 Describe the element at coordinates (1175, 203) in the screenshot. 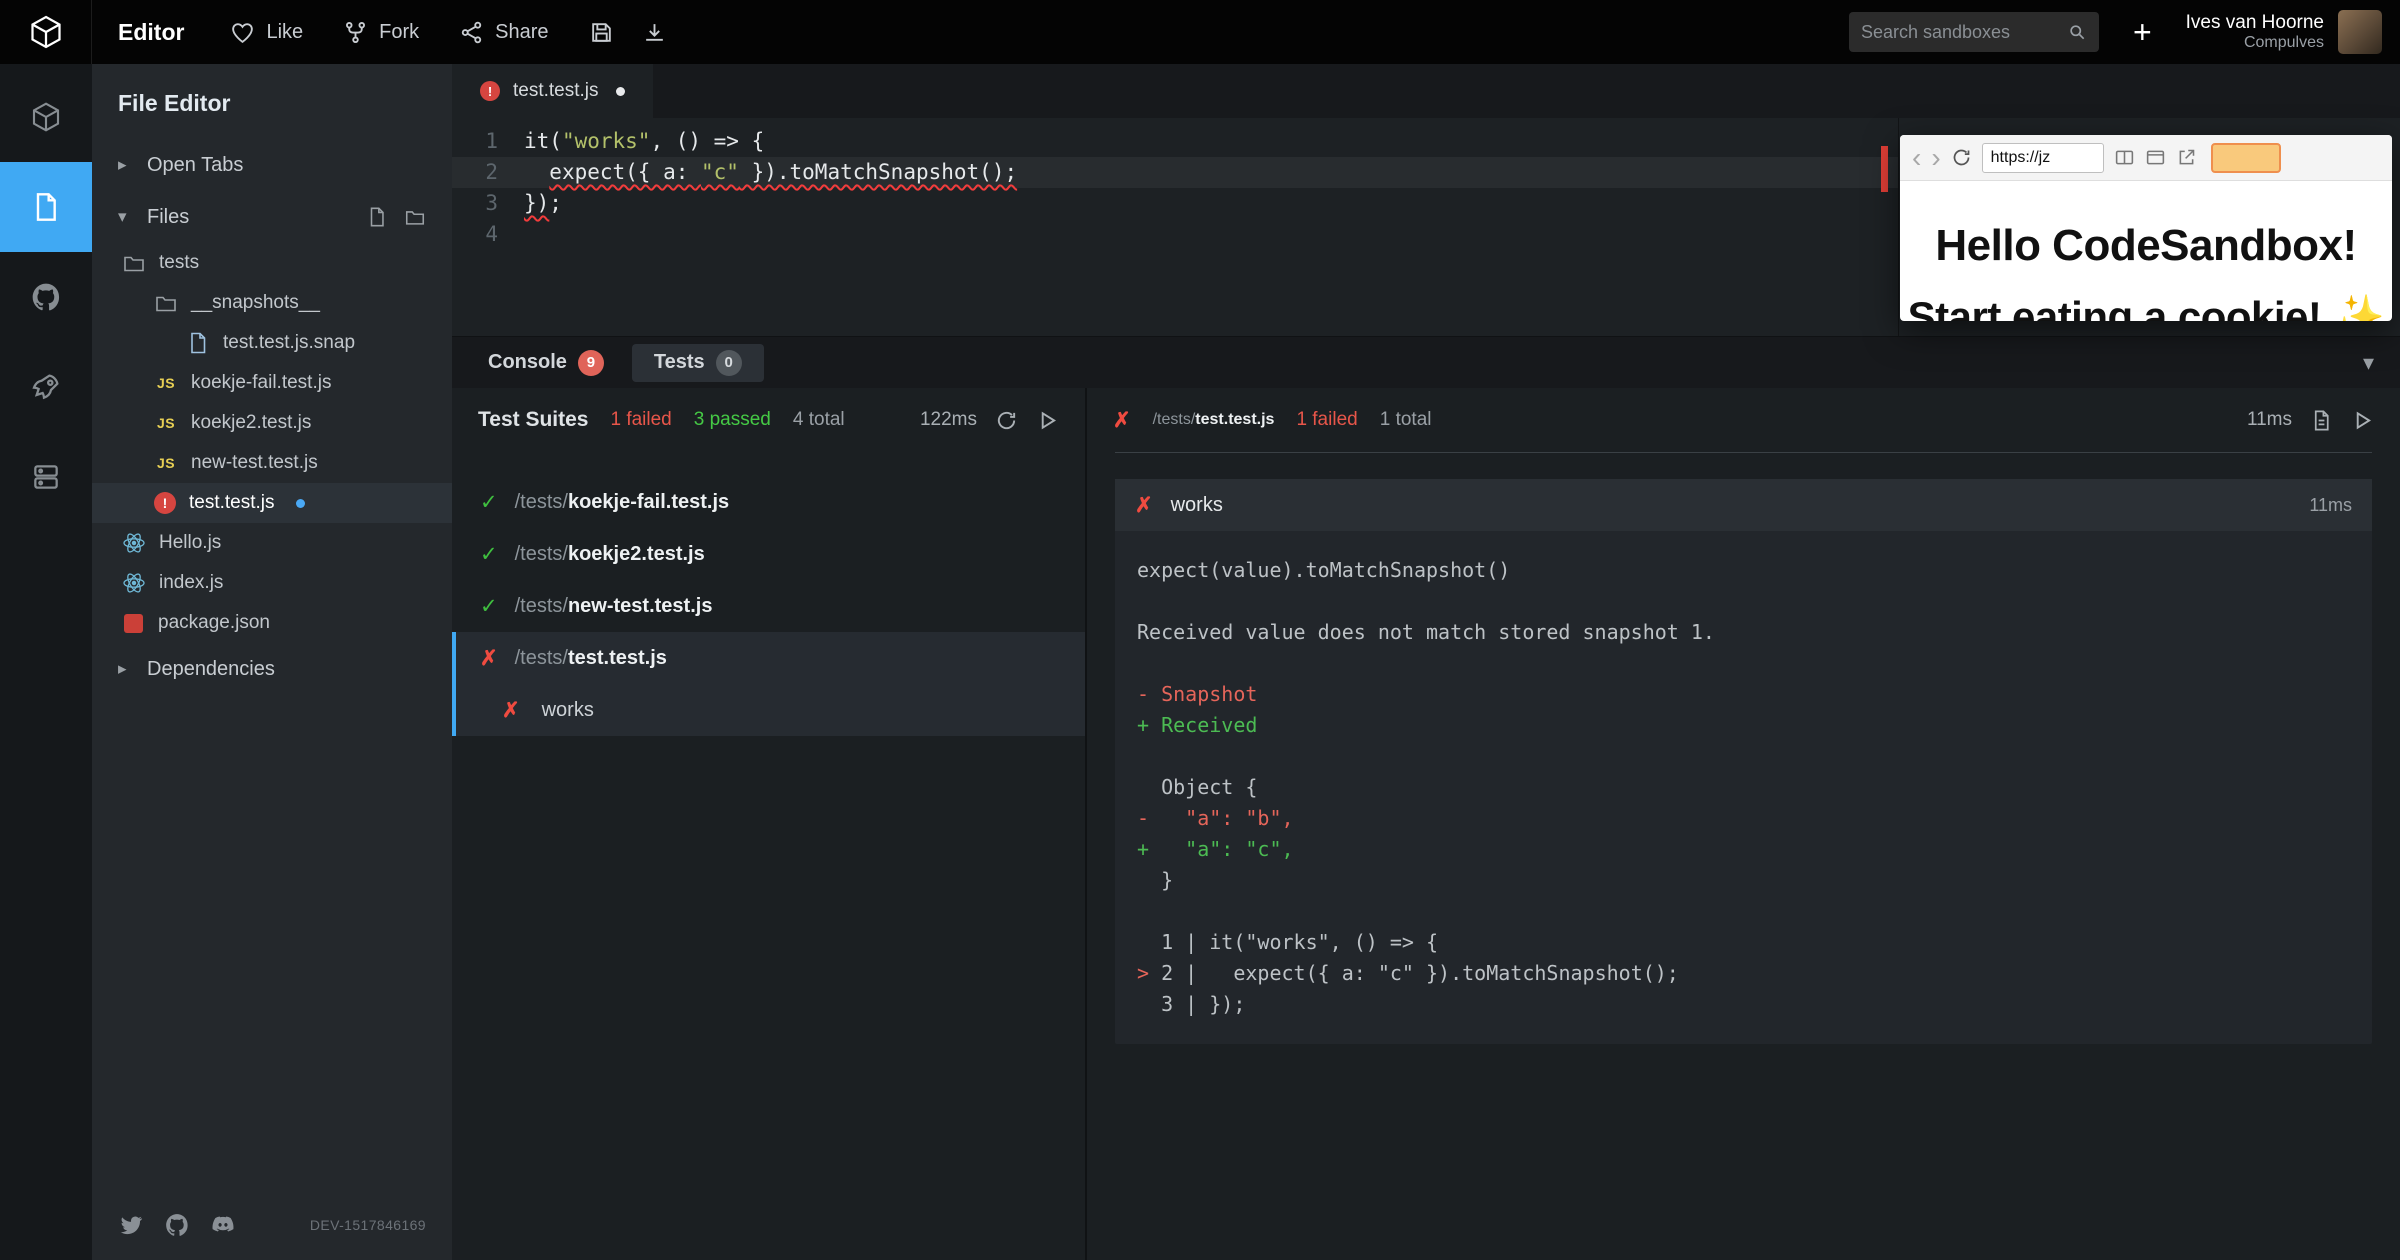

I see `code-line: 3});` at that location.